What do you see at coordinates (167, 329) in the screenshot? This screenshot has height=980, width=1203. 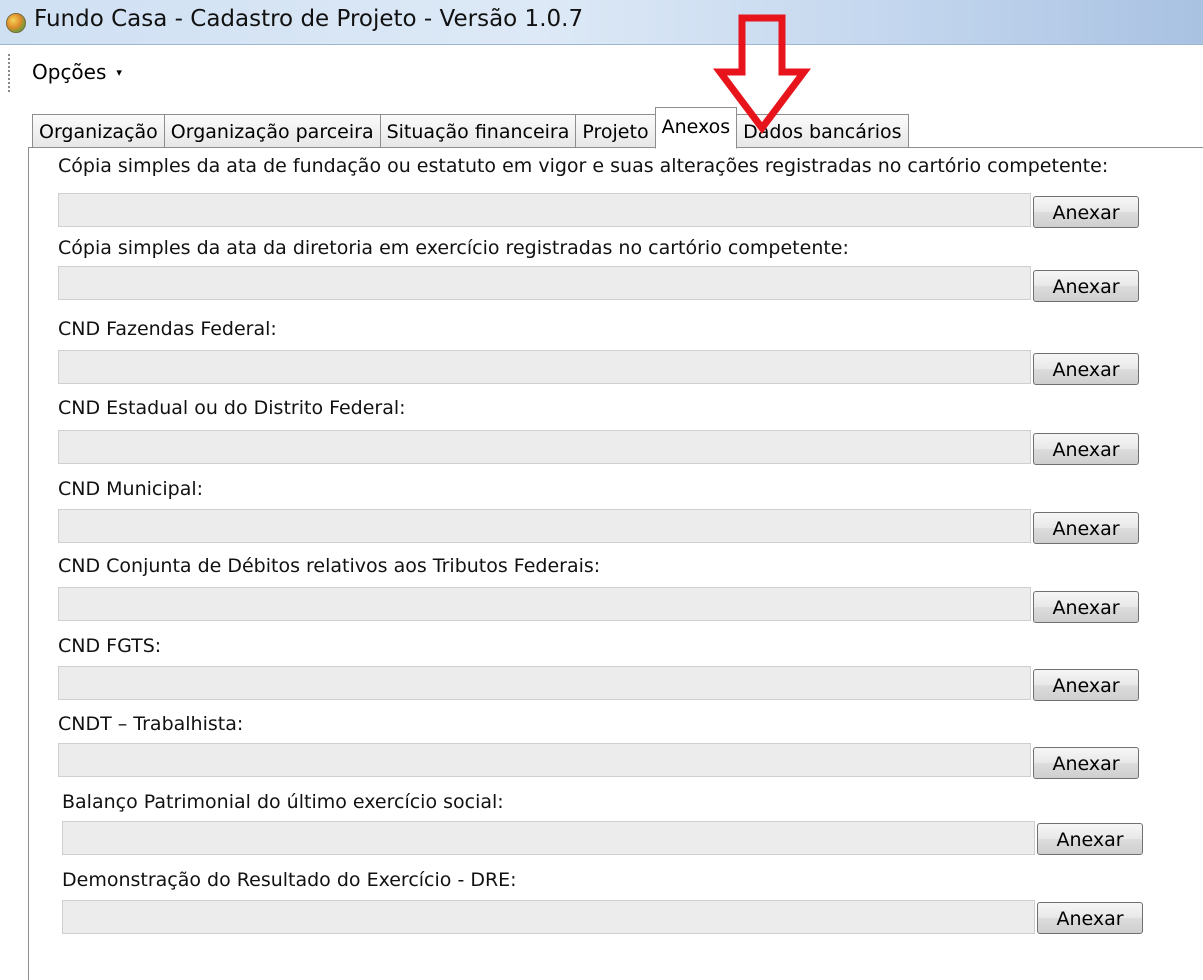 I see `field-label-cnd-federal: CND Fazendas Federal:` at bounding box center [167, 329].